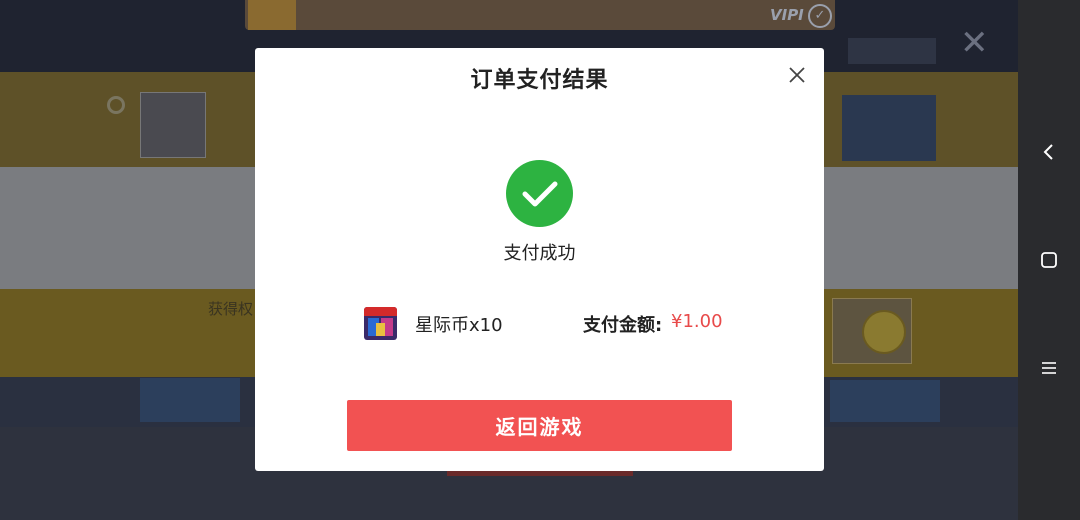 This screenshot has width=1080, height=520. I want to click on vip-check-icon: ✓, so click(820, 16).